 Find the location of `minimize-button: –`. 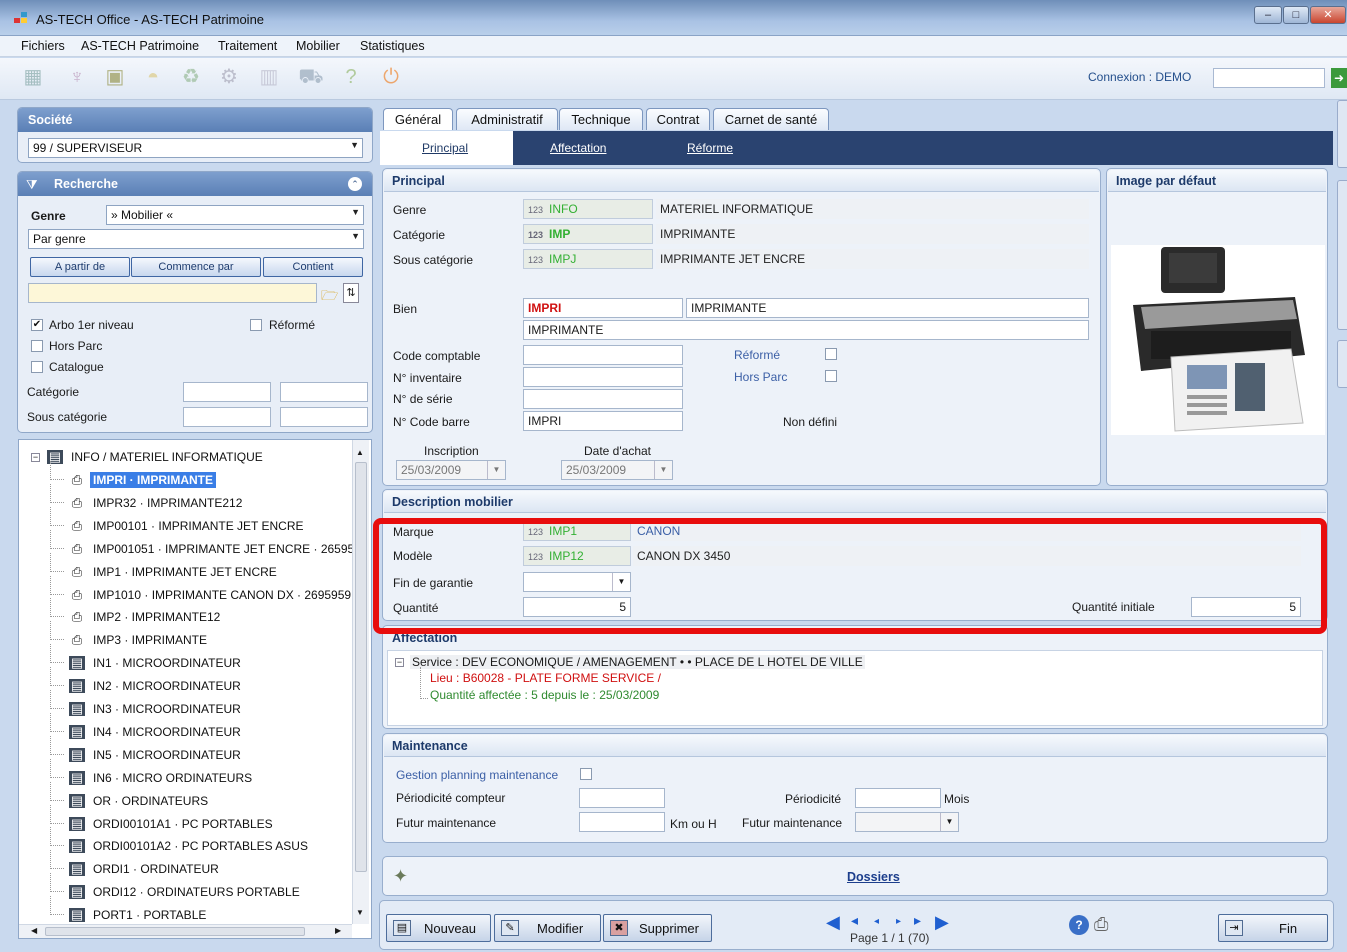

minimize-button: – is located at coordinates (1268, 15).